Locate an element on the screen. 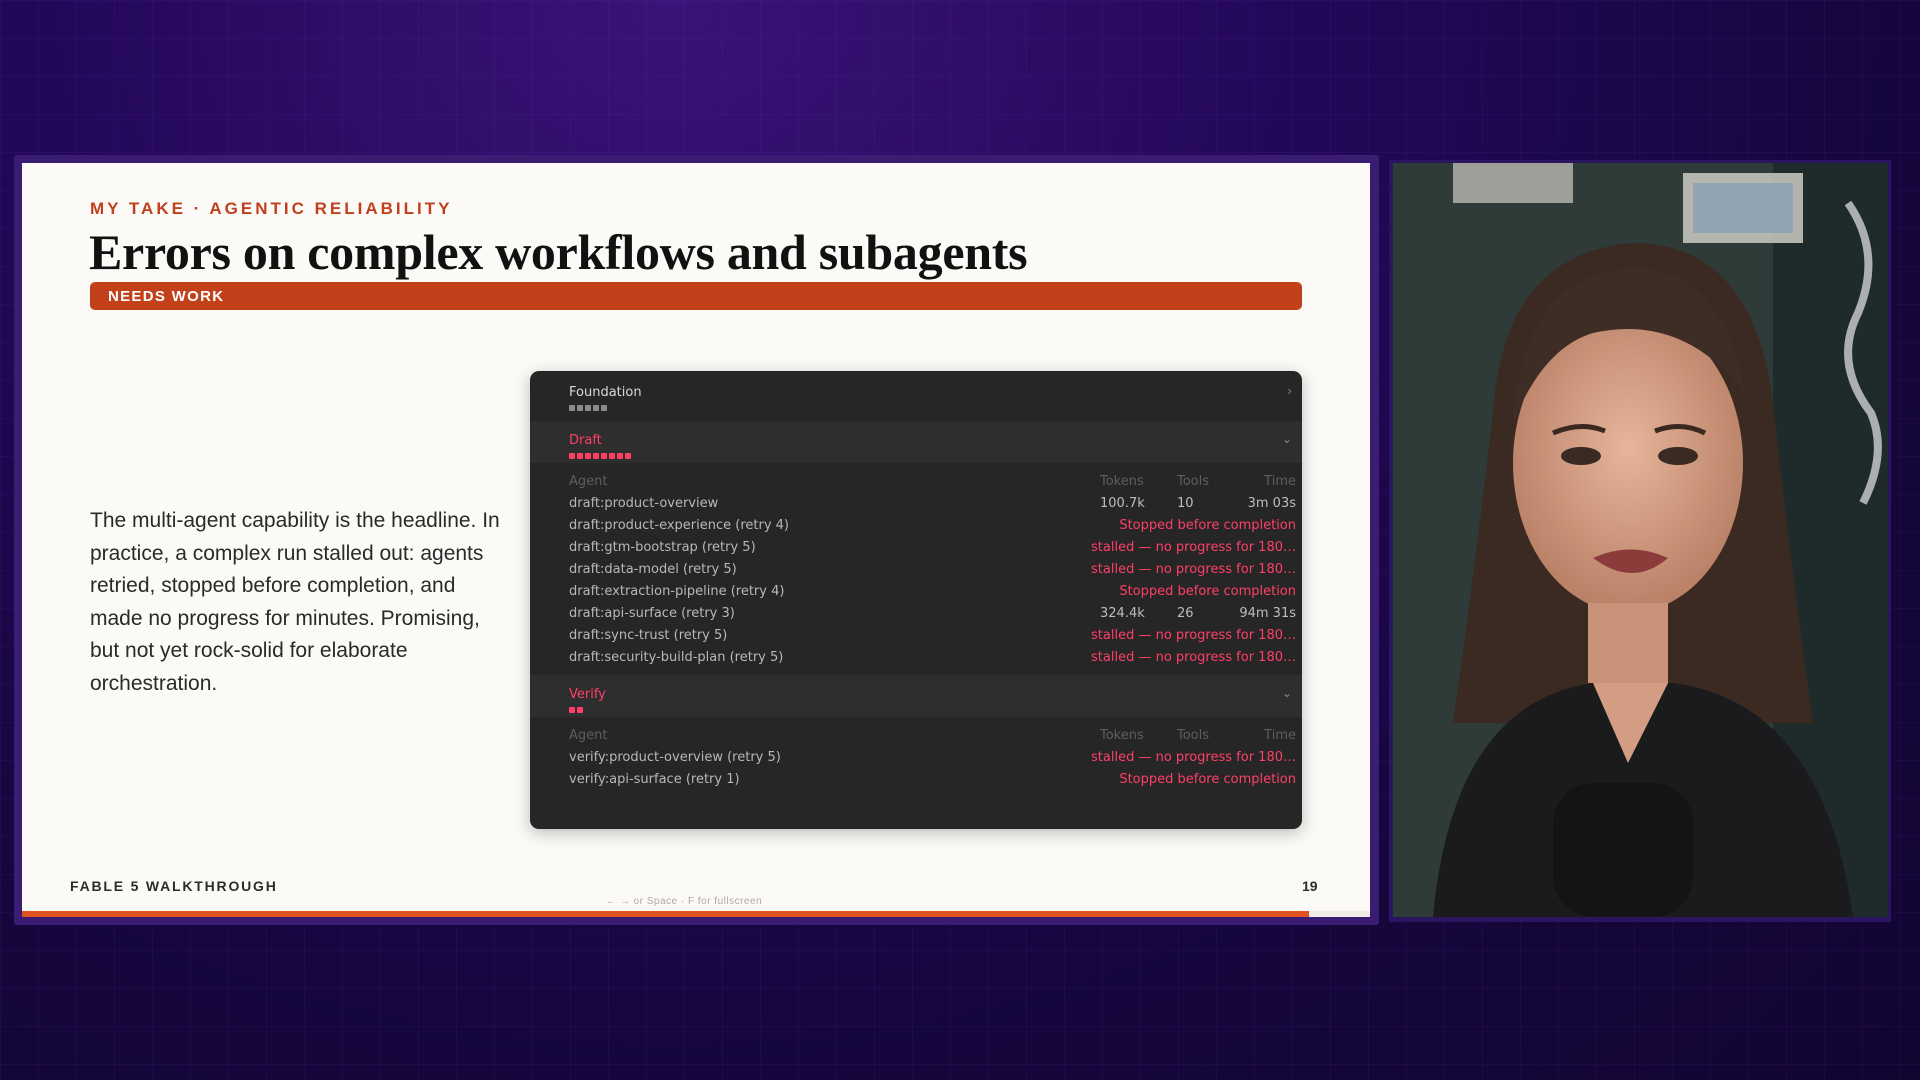  agent-tokens: 100.7k is located at coordinates (1122, 503).